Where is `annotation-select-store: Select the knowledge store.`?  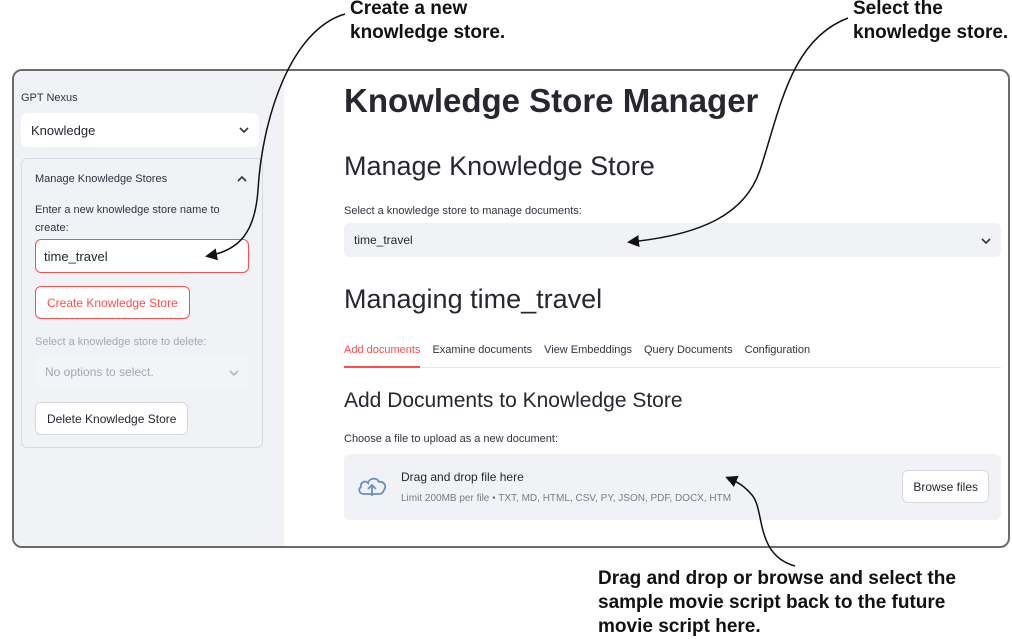 annotation-select-store: Select the knowledge store. is located at coordinates (931, 21).